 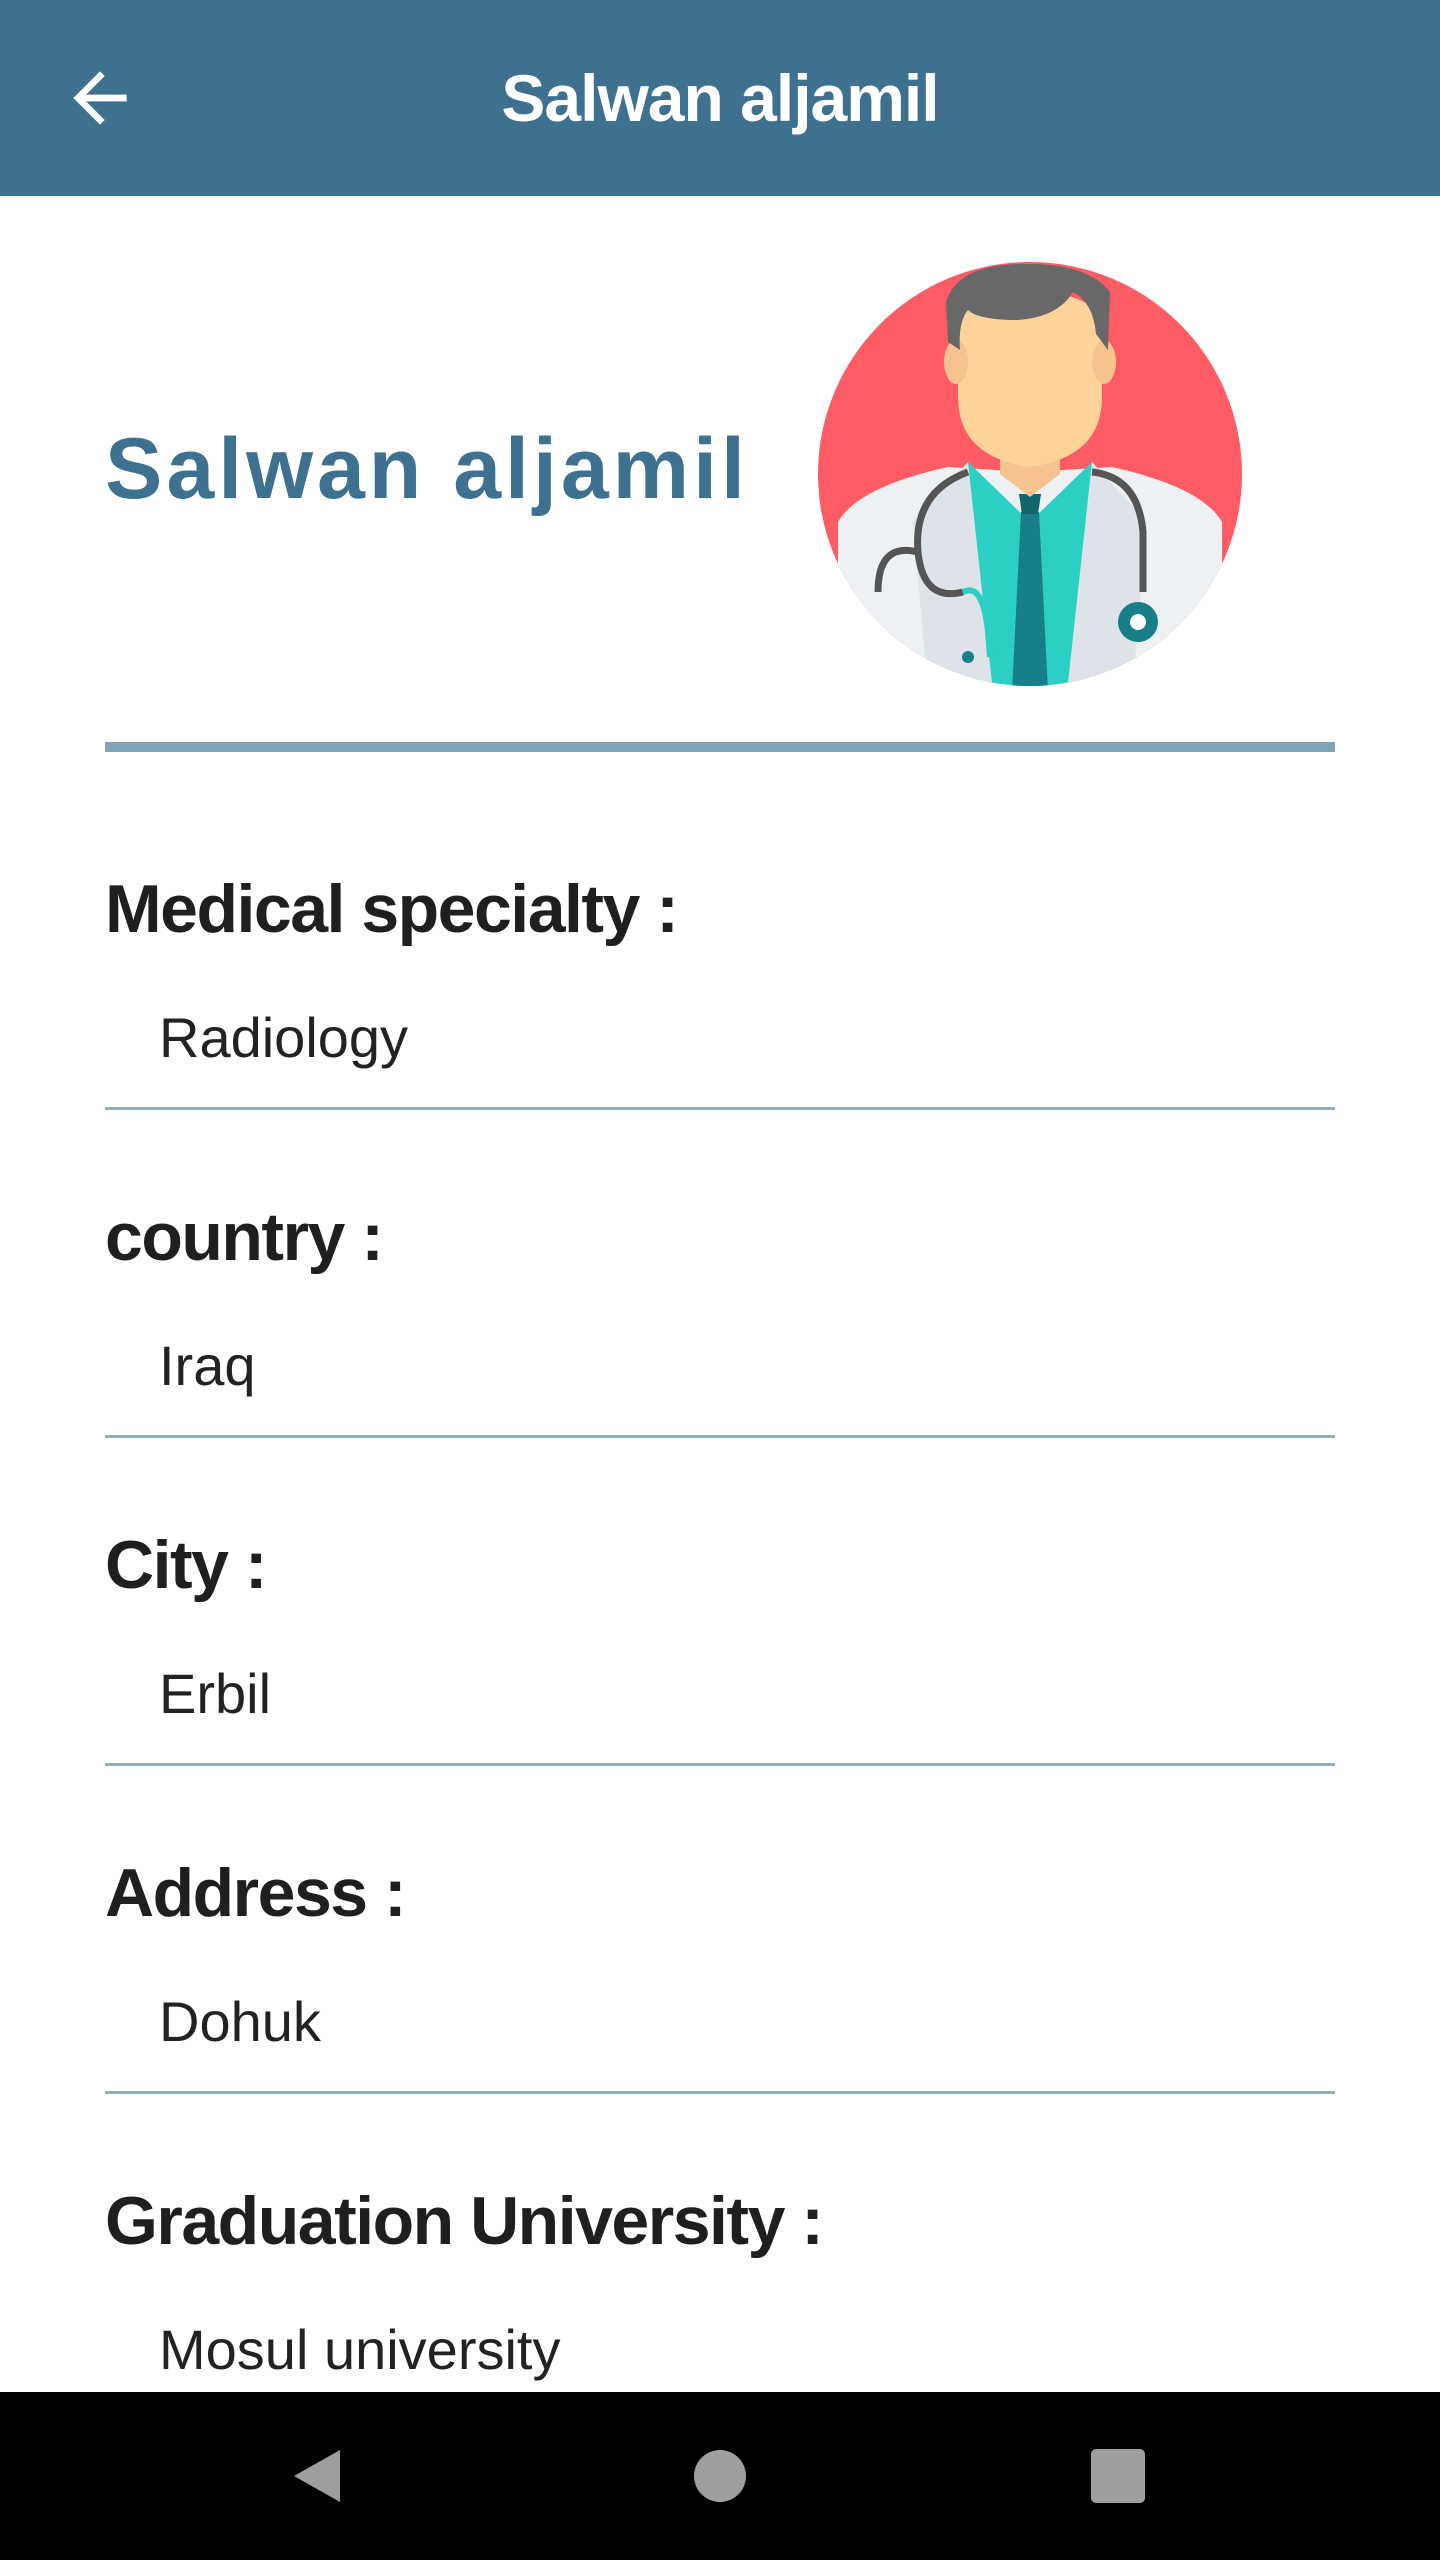 What do you see at coordinates (256, 1893) in the screenshot?
I see `field-label: Address :` at bounding box center [256, 1893].